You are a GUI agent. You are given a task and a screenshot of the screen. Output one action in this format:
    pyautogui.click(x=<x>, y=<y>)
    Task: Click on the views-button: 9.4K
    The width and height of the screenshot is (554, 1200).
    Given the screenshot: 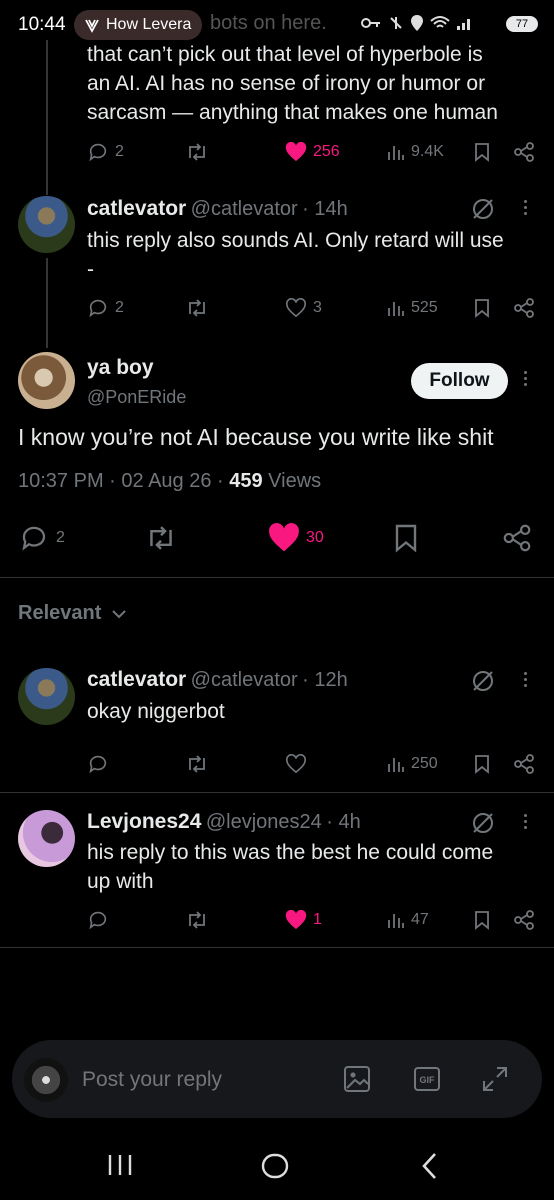 What is the action you would take?
    pyautogui.click(x=415, y=152)
    